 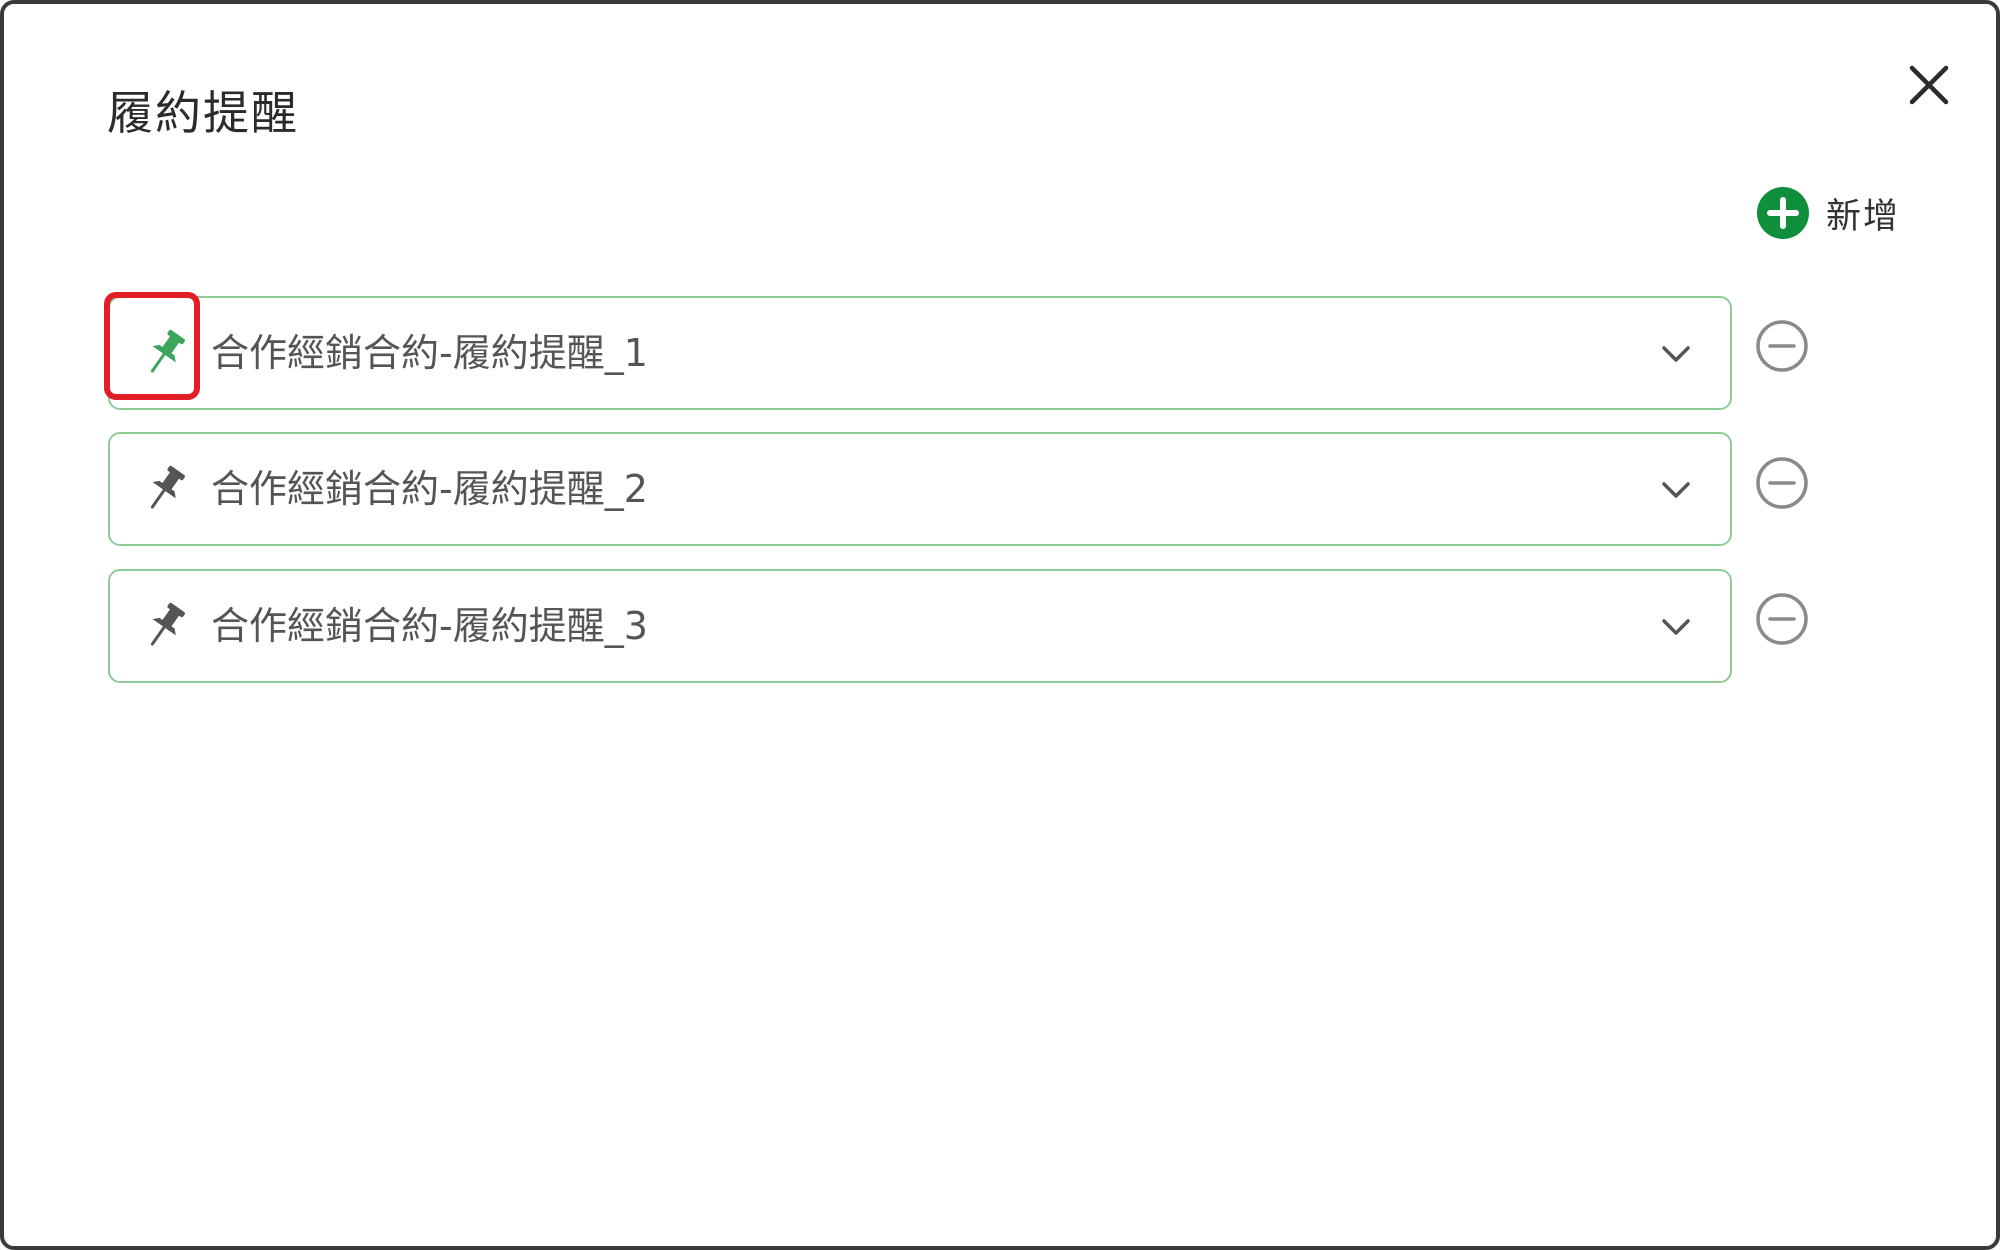 I want to click on close-icon, so click(x=1929, y=85).